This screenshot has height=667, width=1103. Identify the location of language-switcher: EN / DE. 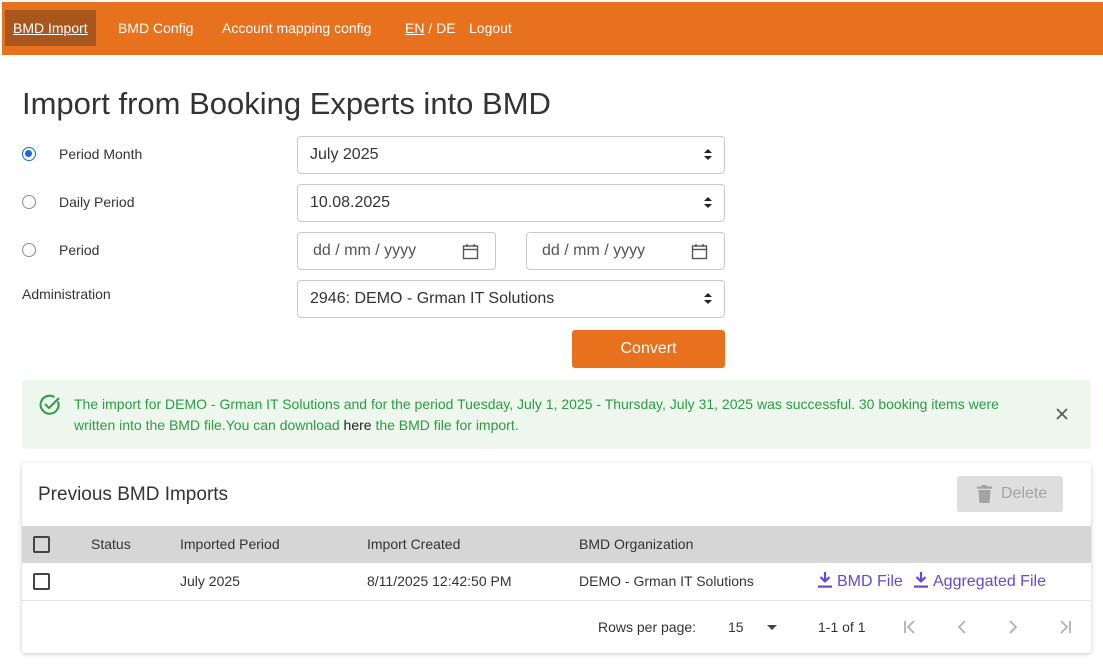
(430, 28).